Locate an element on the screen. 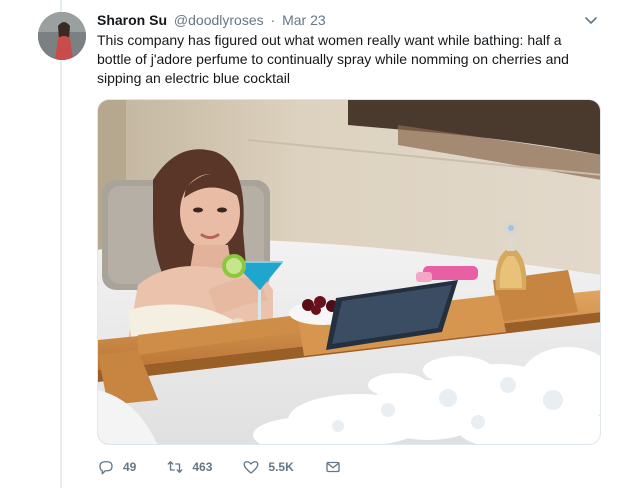  direct-message-button is located at coordinates (337, 467).